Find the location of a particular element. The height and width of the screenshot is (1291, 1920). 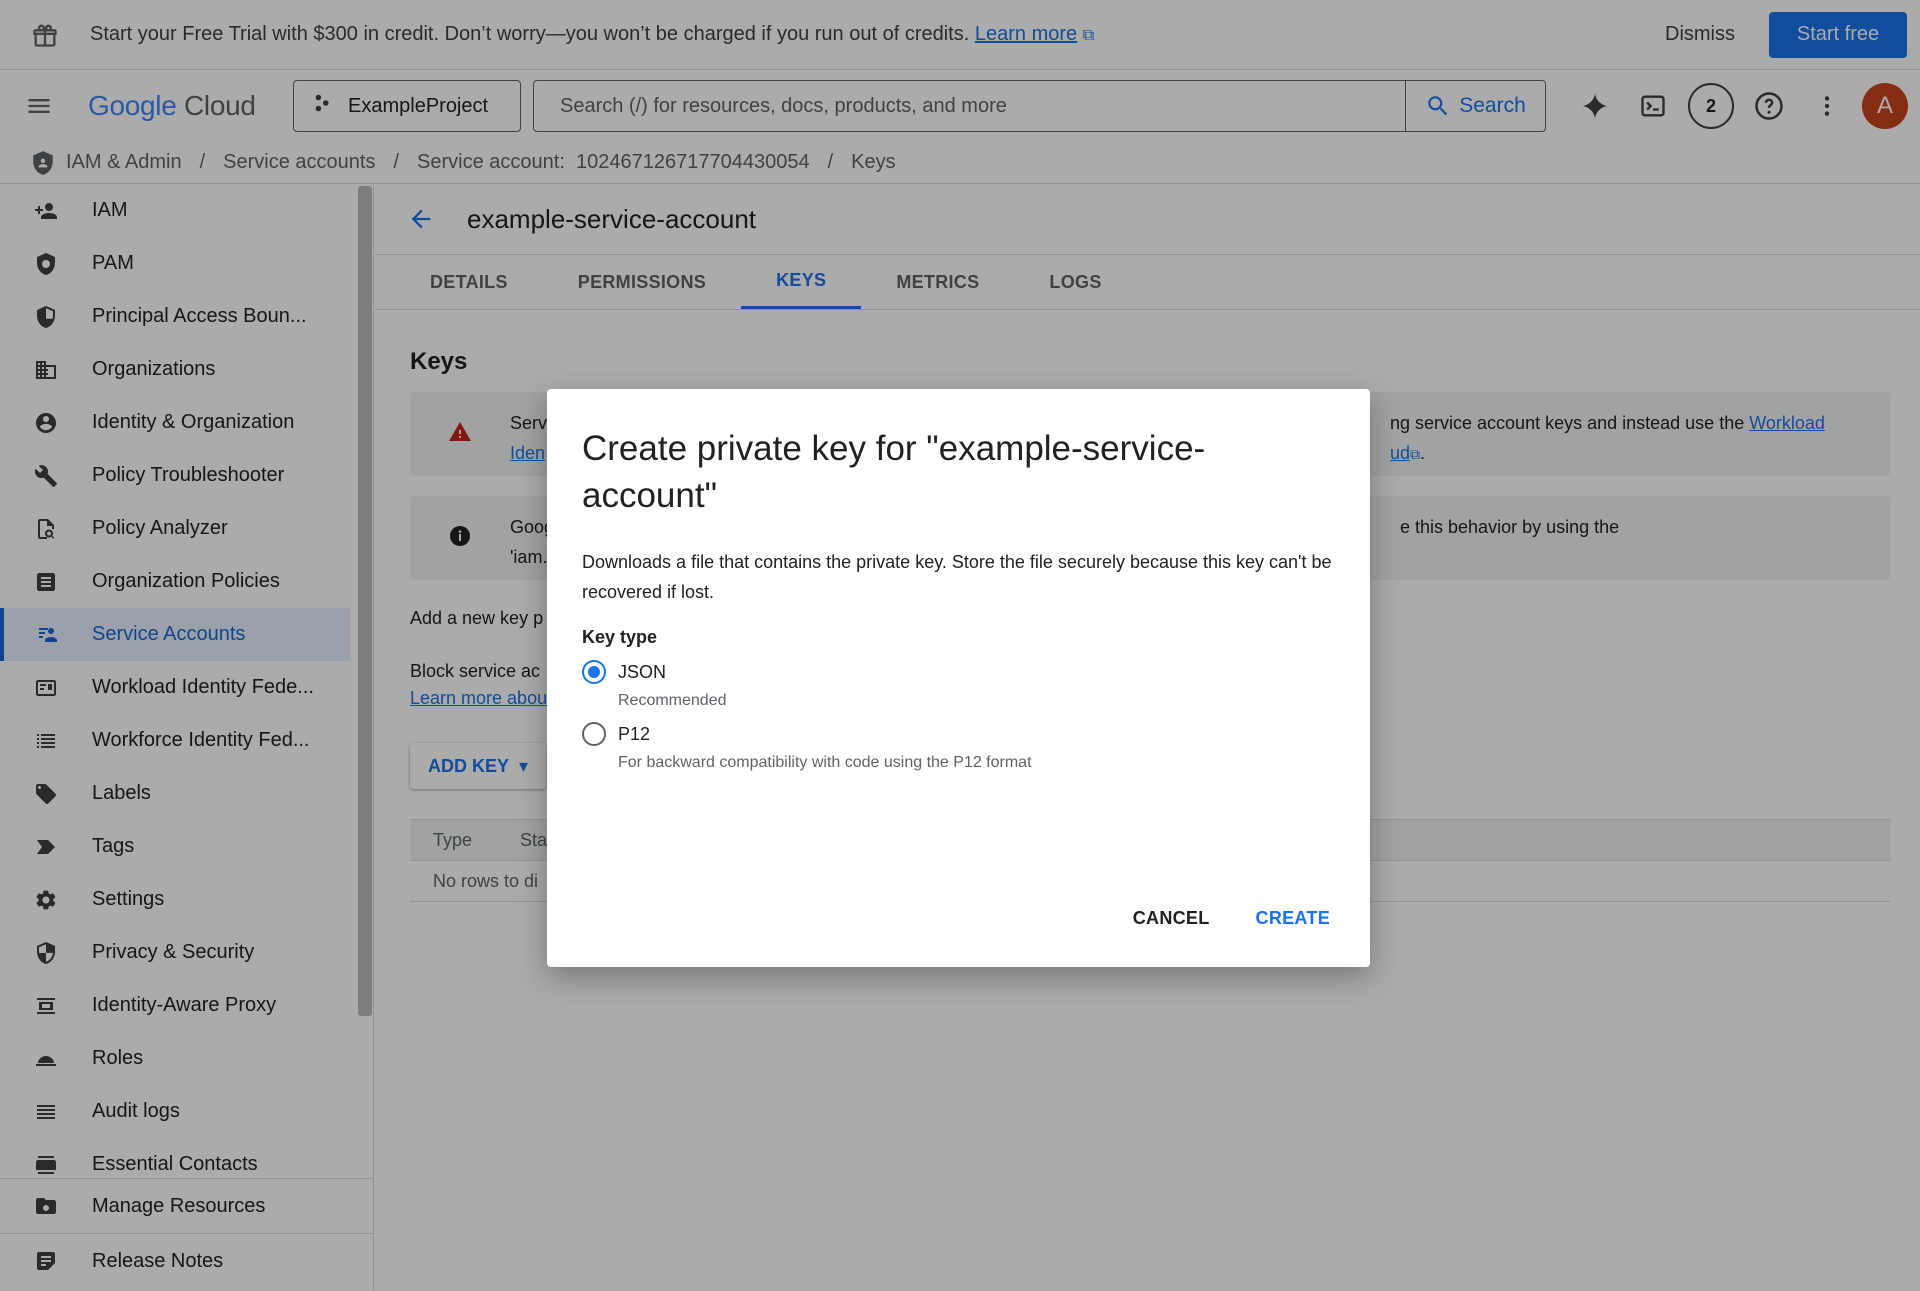

option-label-p12: P12 is located at coordinates (634, 734).